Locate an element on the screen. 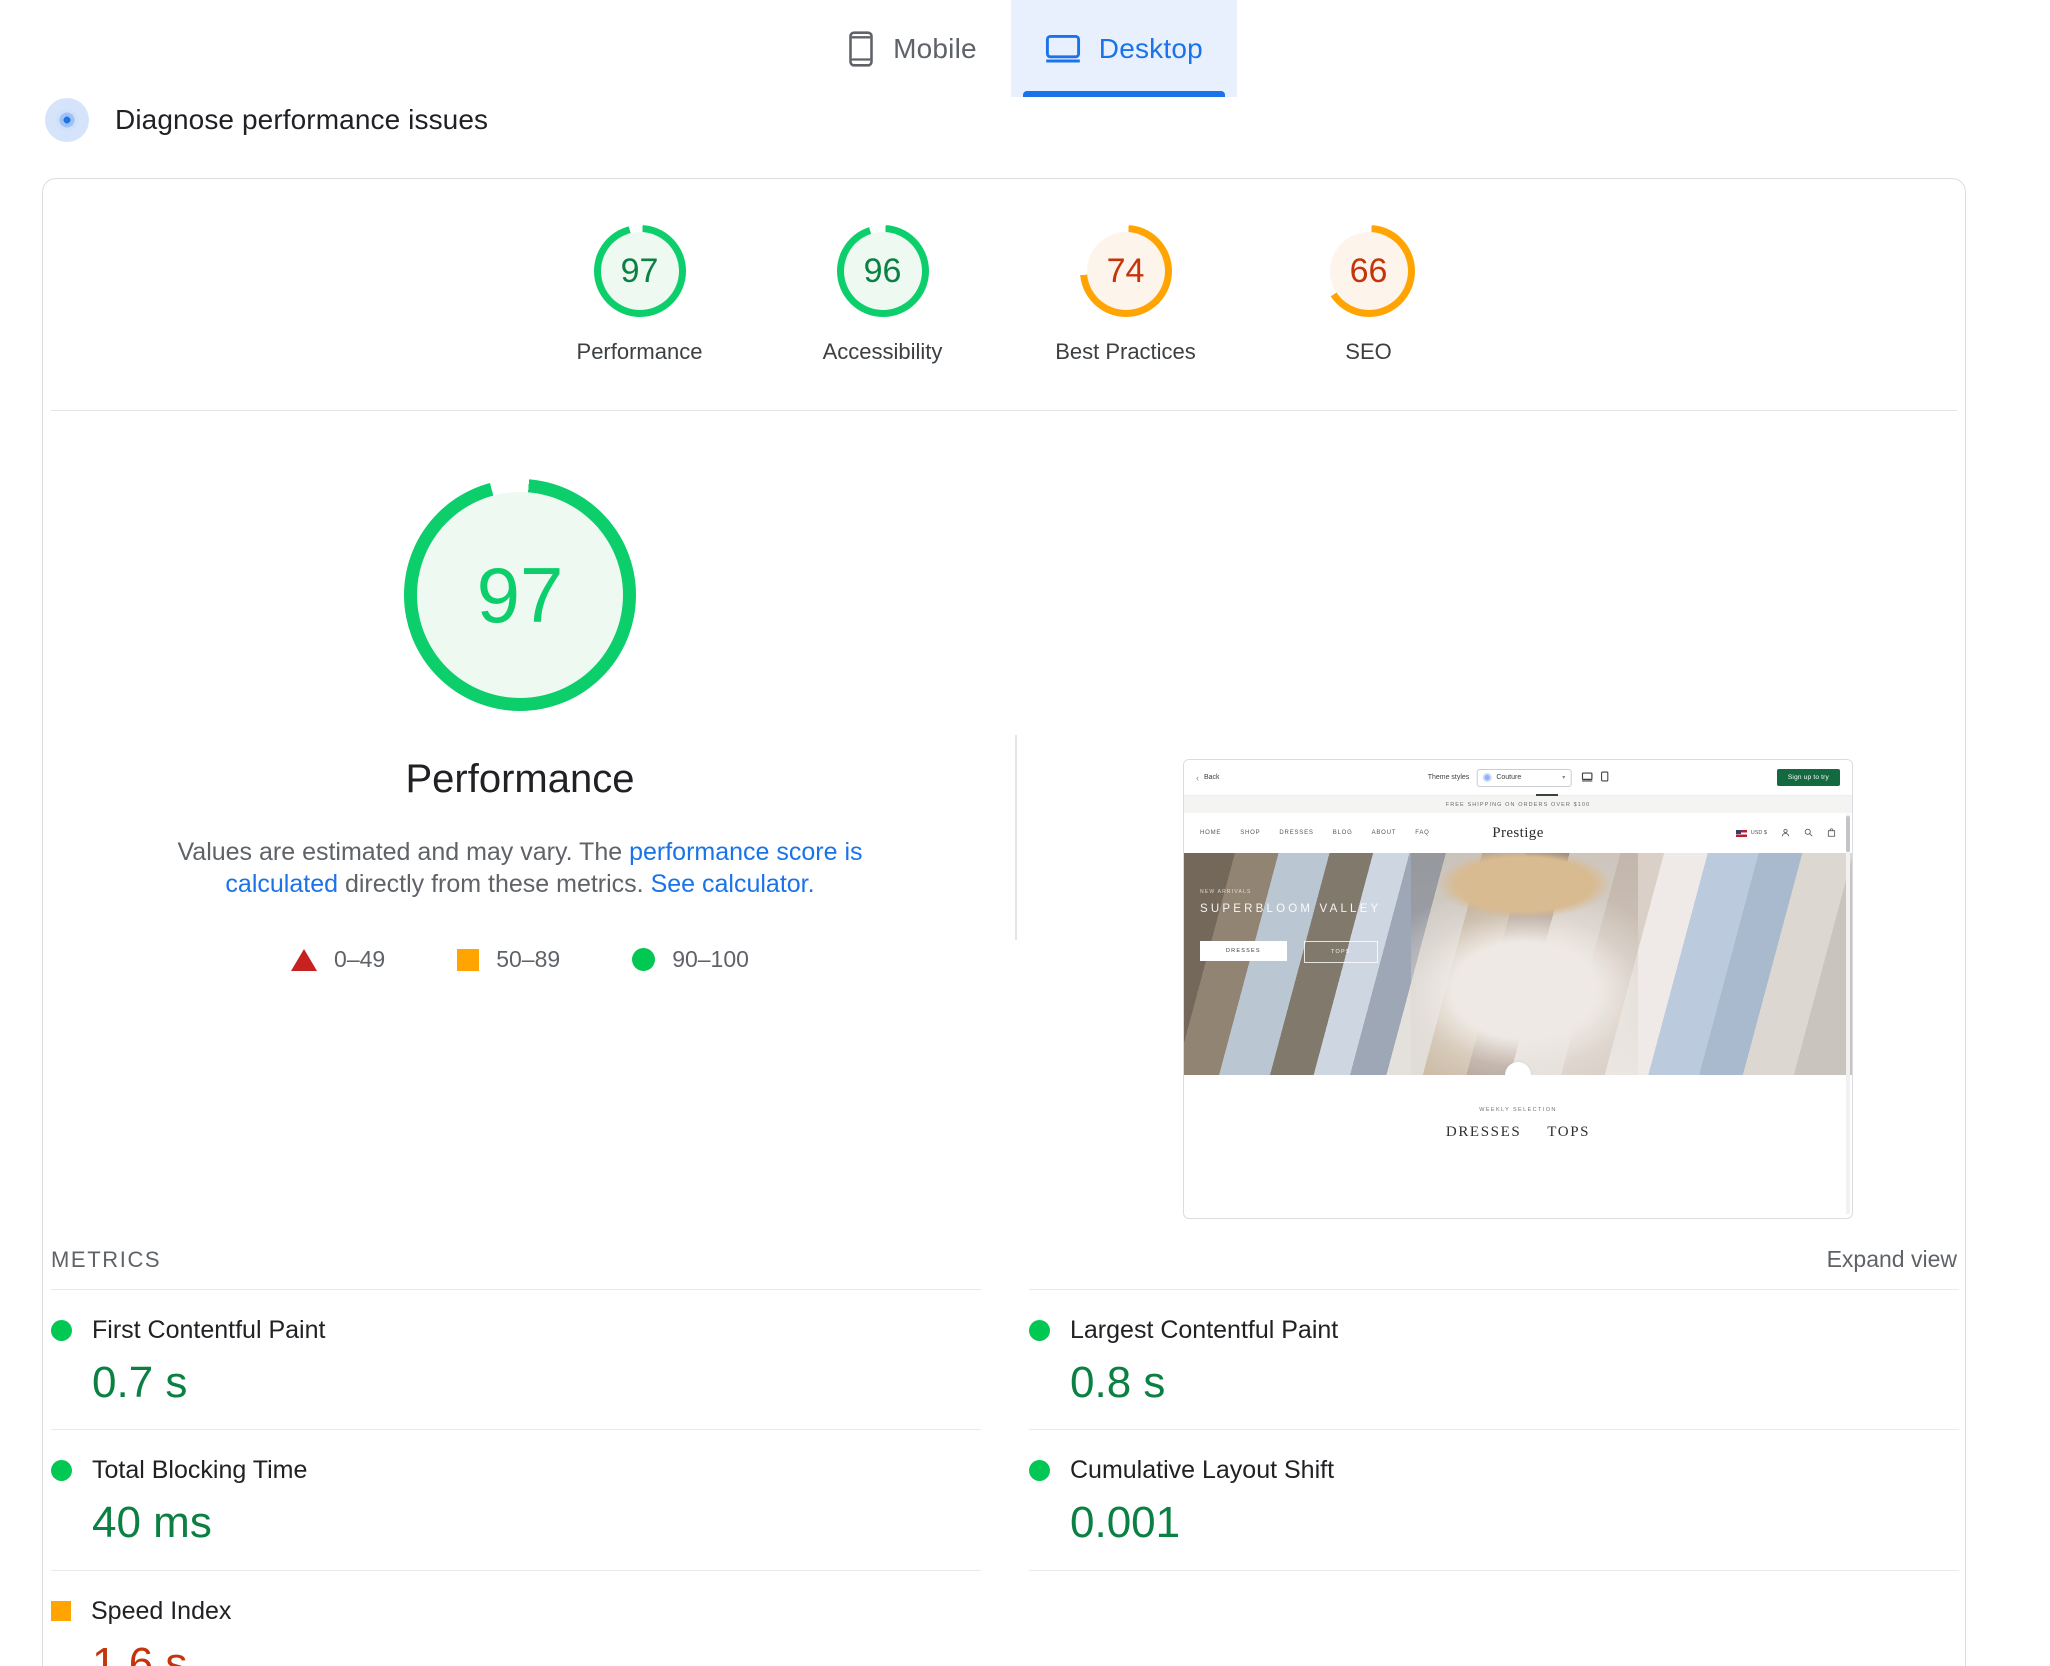 The width and height of the screenshot is (2050, 1666). legend-label: 0–49 is located at coordinates (360, 959).